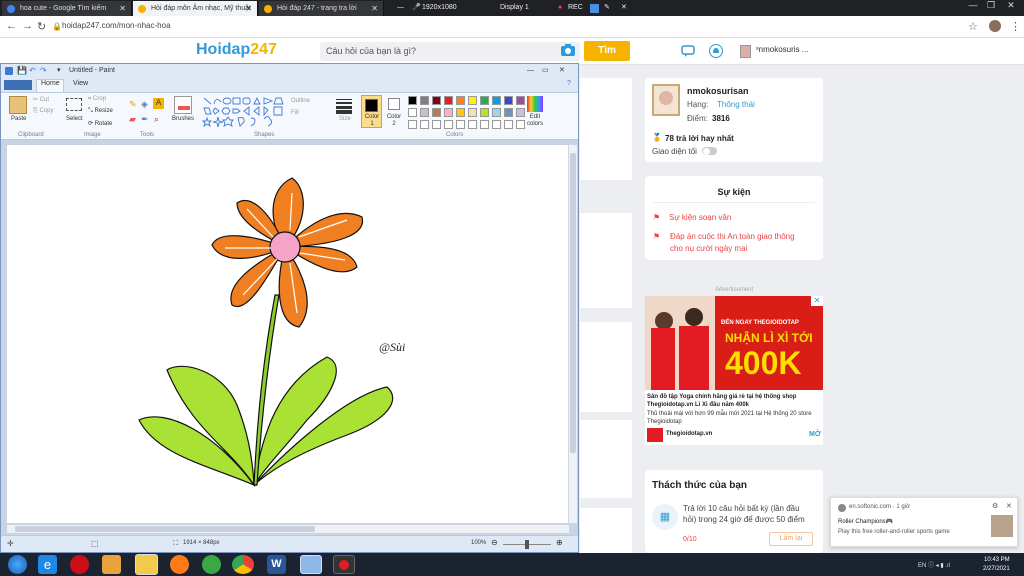 The height and width of the screenshot is (576, 1024). What do you see at coordinates (791, 539) in the screenshot?
I see `retry-button: Làm lại` at bounding box center [791, 539].